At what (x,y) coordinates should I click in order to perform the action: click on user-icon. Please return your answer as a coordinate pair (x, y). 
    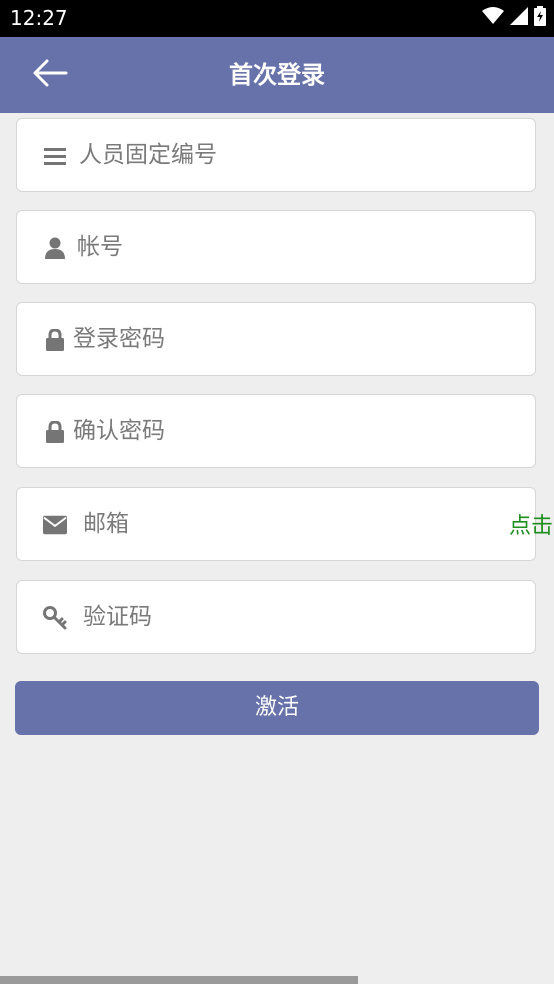
    Looking at the image, I should click on (55, 248).